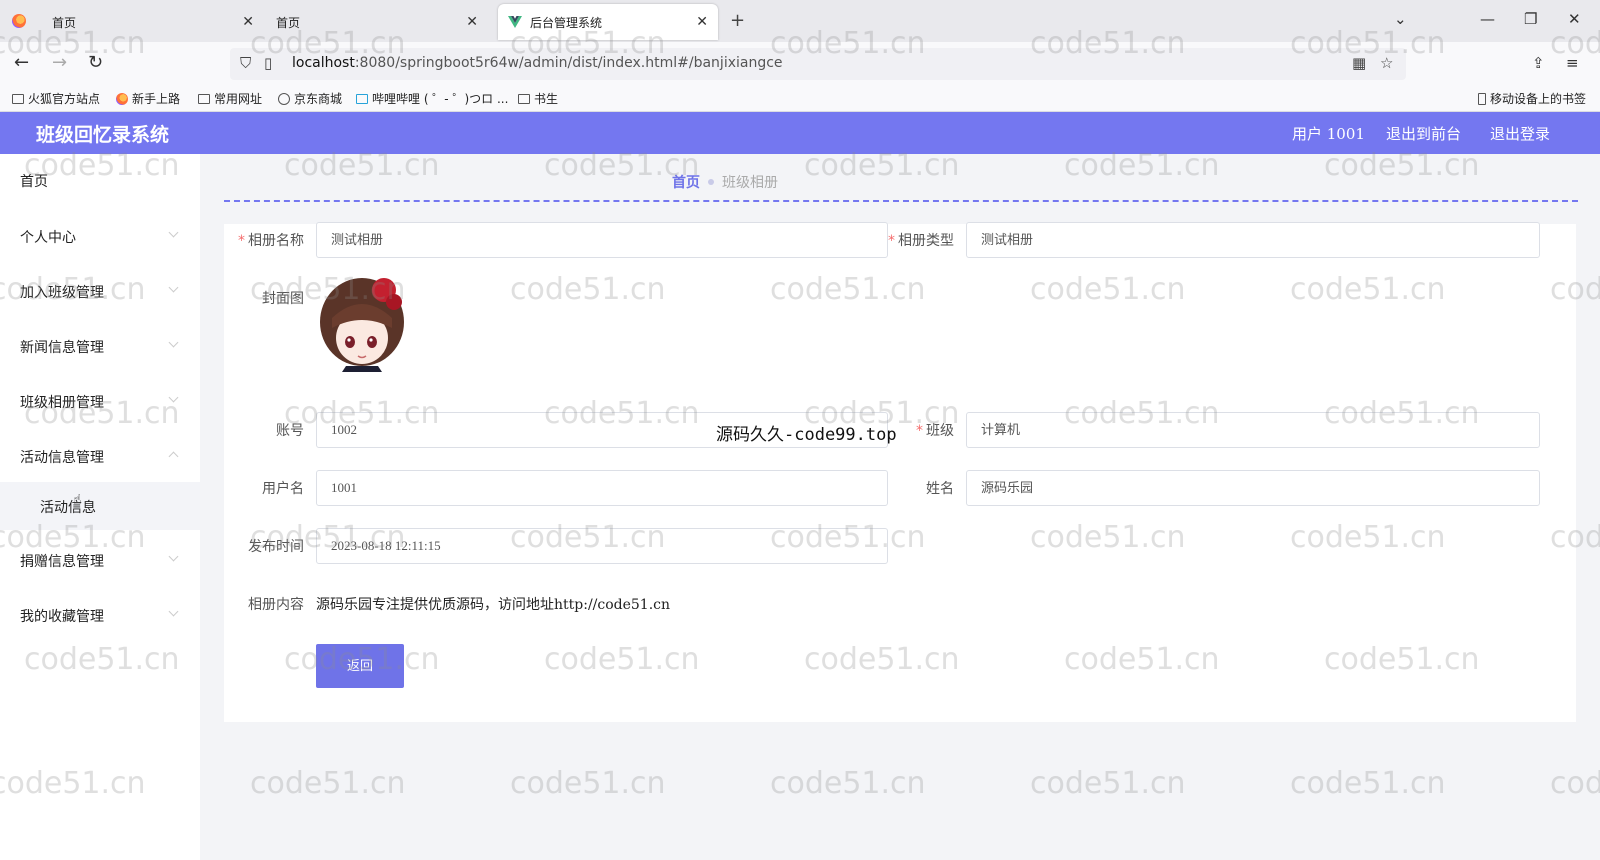 This screenshot has height=860, width=1600. Describe the element at coordinates (1574, 19) in the screenshot. I see `window-close-icon: ✕` at that location.